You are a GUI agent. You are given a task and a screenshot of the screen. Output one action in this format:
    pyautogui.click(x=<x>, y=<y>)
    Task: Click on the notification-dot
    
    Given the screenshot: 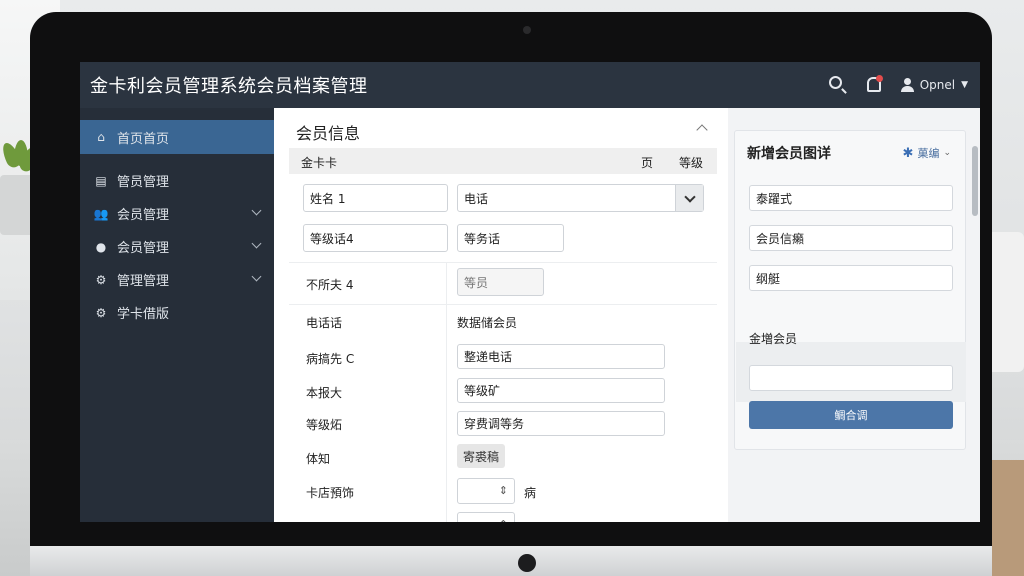 What is the action you would take?
    pyautogui.click(x=879, y=78)
    